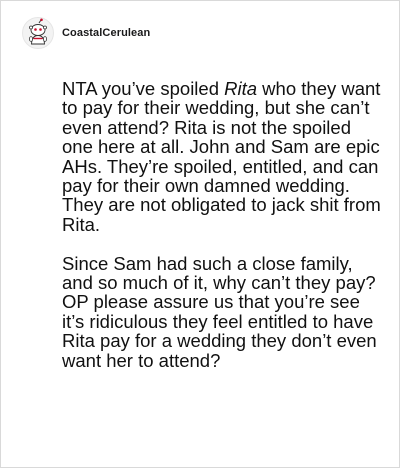 The width and height of the screenshot is (400, 468). I want to click on avatar, so click(38, 33).